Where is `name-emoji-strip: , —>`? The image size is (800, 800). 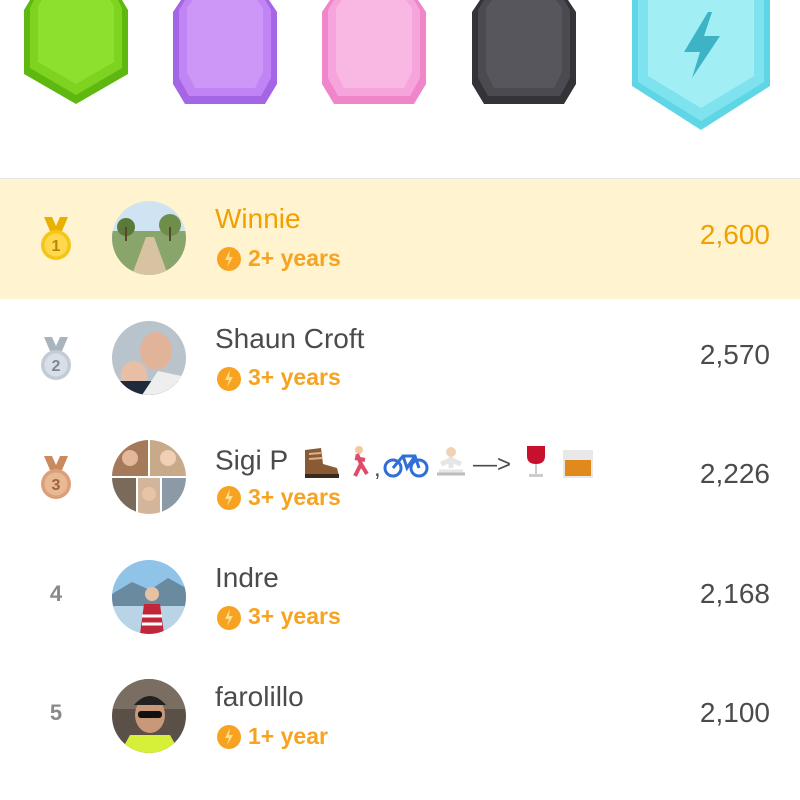 name-emoji-strip: , —> is located at coordinates (449, 464).